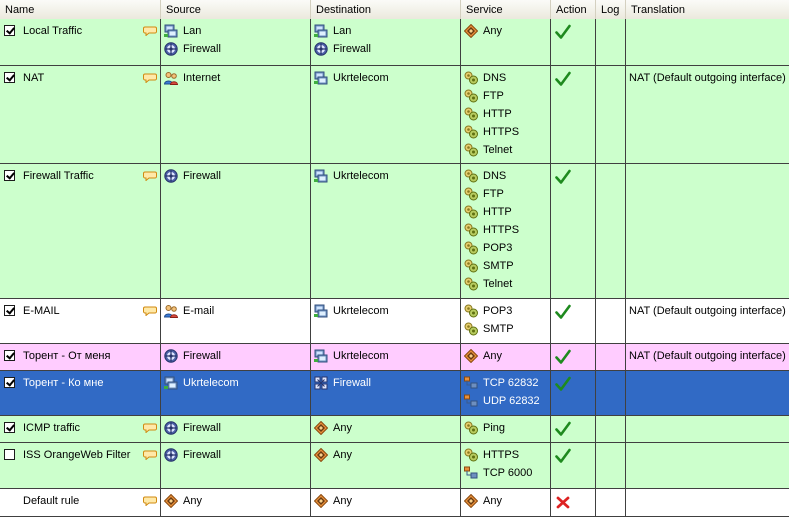  I want to click on rule-name-cell: Торент - От меня, so click(80, 357).